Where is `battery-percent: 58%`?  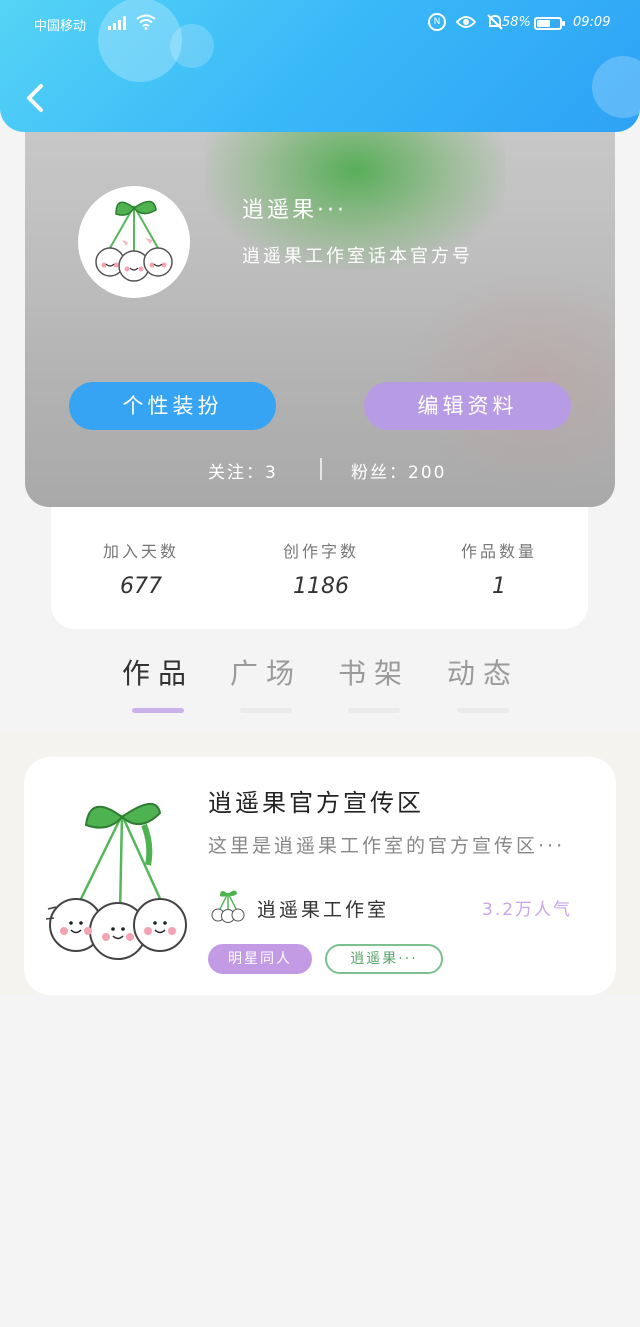
battery-percent: 58% is located at coordinates (516, 22).